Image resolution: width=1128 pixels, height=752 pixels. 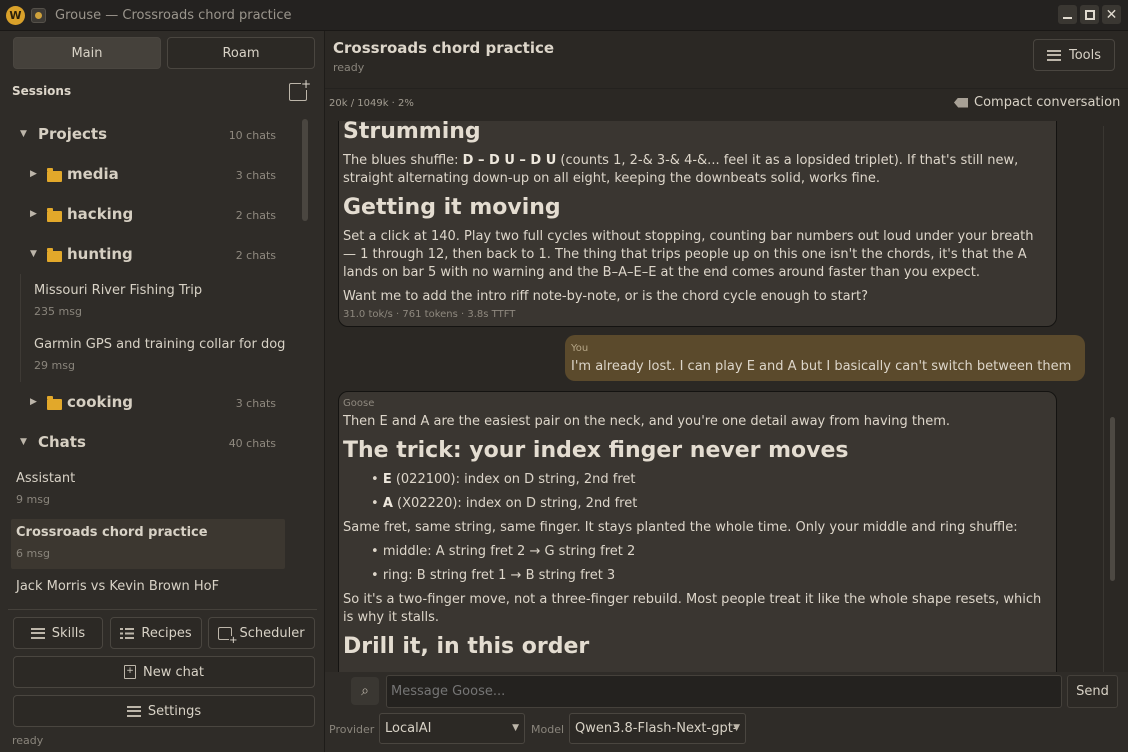 I want to click on message-heading: Strumming, so click(x=412, y=132).